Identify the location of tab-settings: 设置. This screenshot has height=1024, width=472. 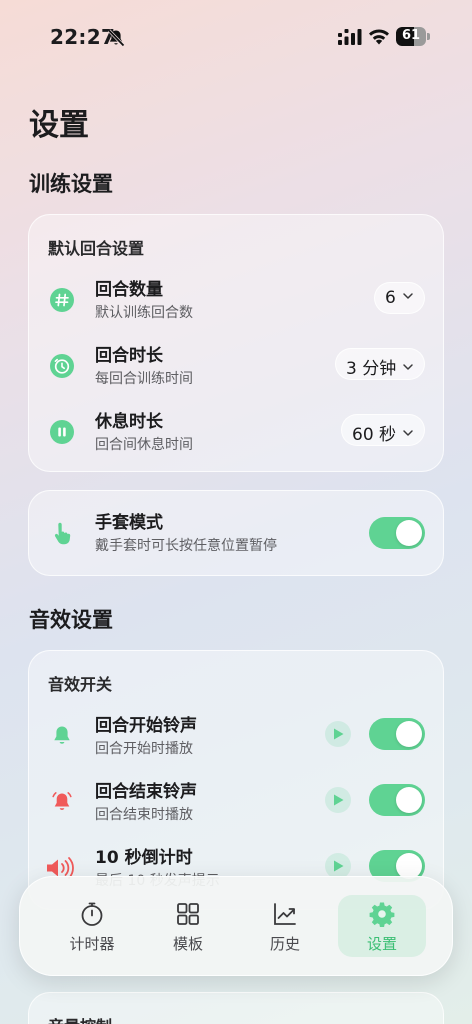
(382, 926).